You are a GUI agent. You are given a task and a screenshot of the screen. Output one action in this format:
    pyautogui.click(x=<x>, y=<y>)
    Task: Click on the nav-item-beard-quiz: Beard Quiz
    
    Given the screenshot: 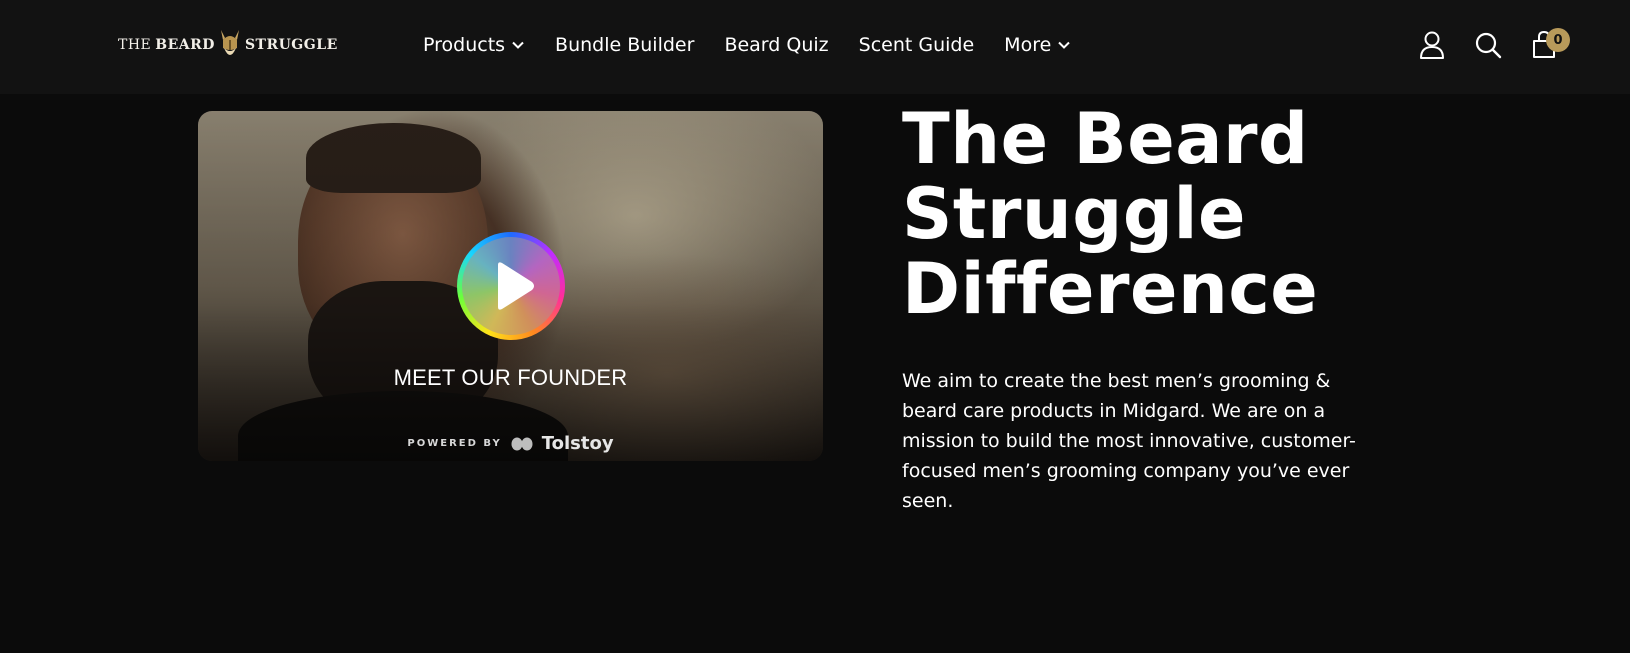 What is the action you would take?
    pyautogui.click(x=776, y=45)
    